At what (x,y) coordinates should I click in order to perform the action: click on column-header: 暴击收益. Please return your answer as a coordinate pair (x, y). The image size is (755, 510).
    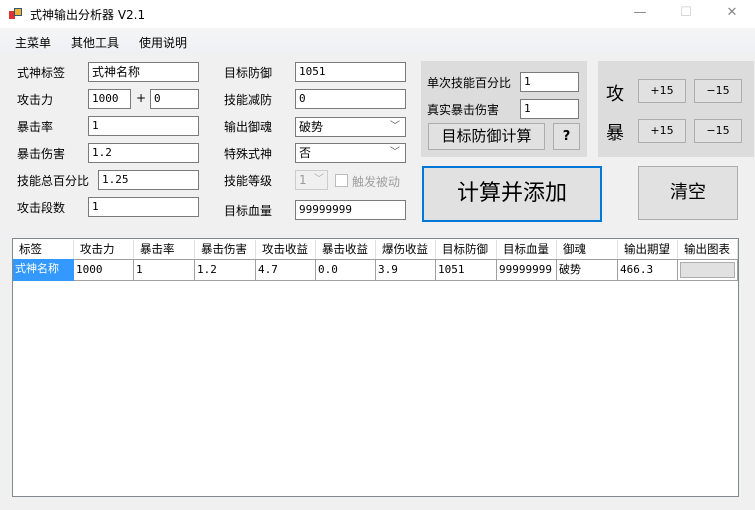
    Looking at the image, I should click on (346, 249).